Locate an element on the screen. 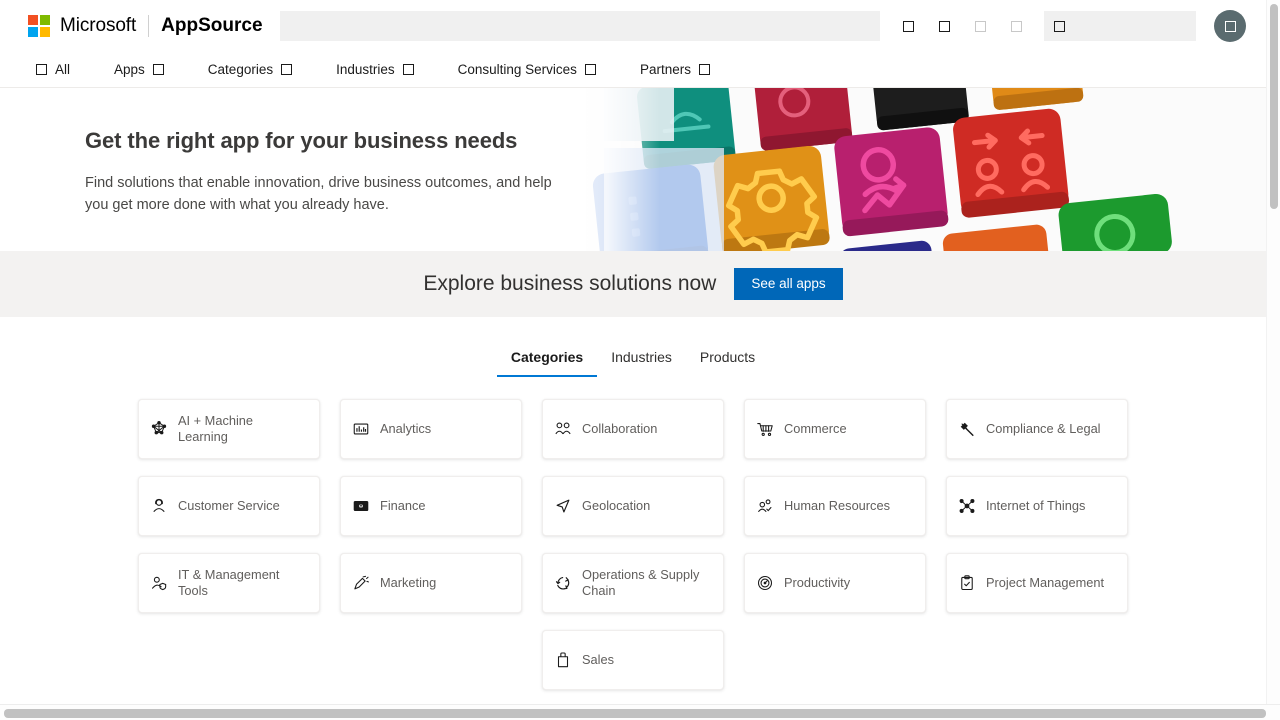 The height and width of the screenshot is (720, 1280). nav-item-all: All is located at coordinates (62, 69).